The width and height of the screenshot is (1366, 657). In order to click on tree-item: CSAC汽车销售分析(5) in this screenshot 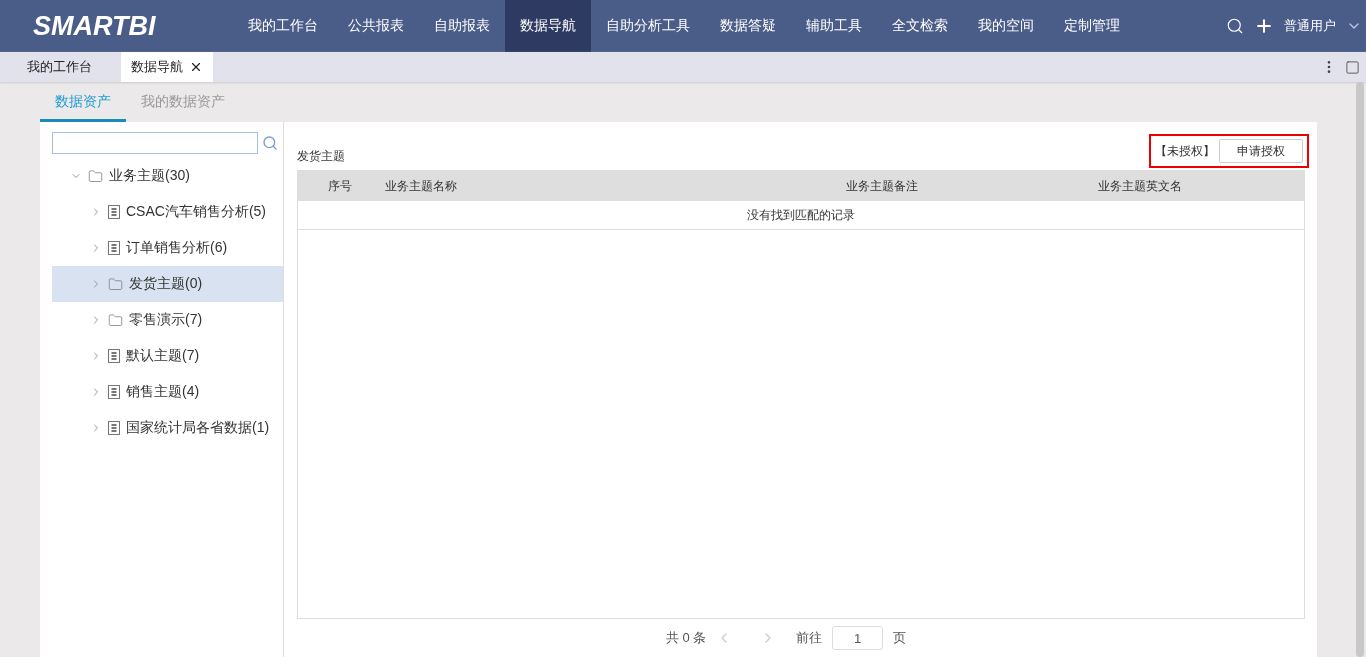, I will do `click(167, 212)`.